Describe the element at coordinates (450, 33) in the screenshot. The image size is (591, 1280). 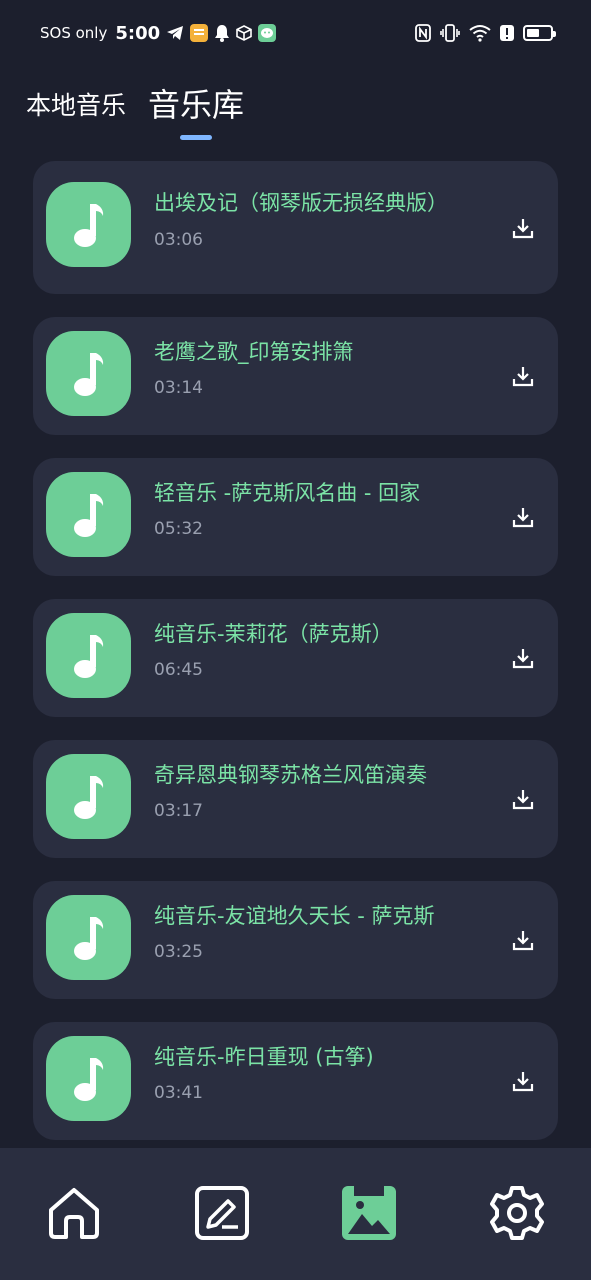
I see `vibrate-icon` at that location.